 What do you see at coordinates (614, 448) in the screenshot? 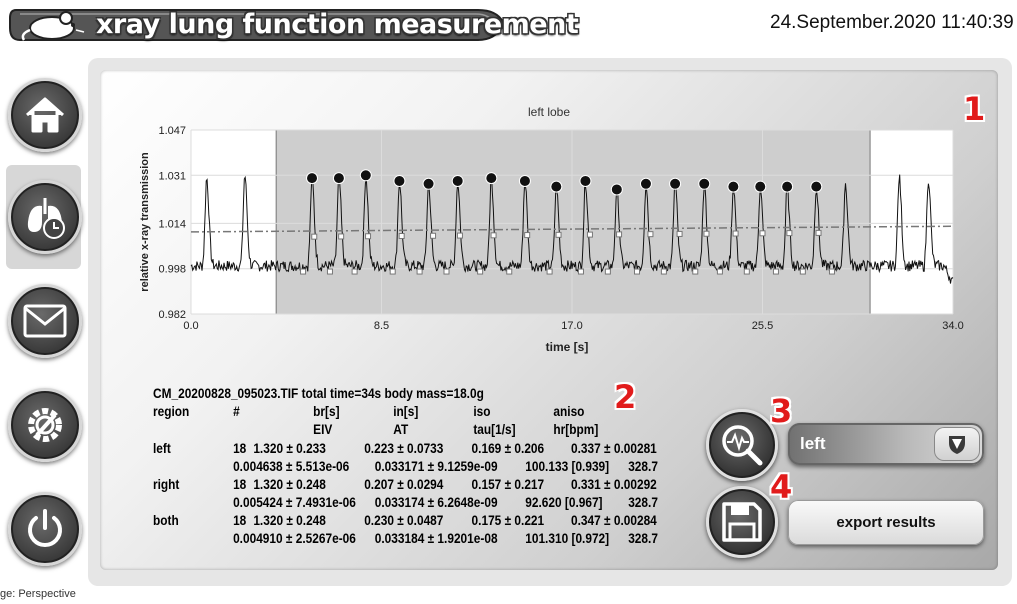
I see `row-aniso: 0.337 ± 0.00281` at bounding box center [614, 448].